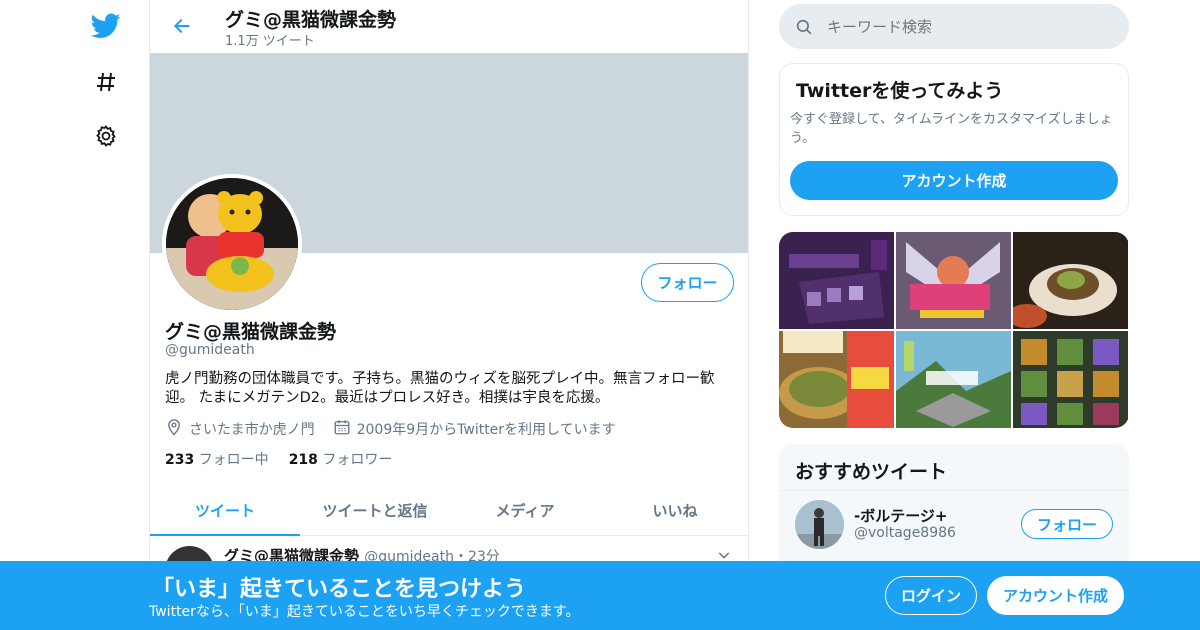 This screenshot has height=630, width=1200. What do you see at coordinates (252, 430) in the screenshot?
I see `profile-location: さいたま市か虎ノ門` at bounding box center [252, 430].